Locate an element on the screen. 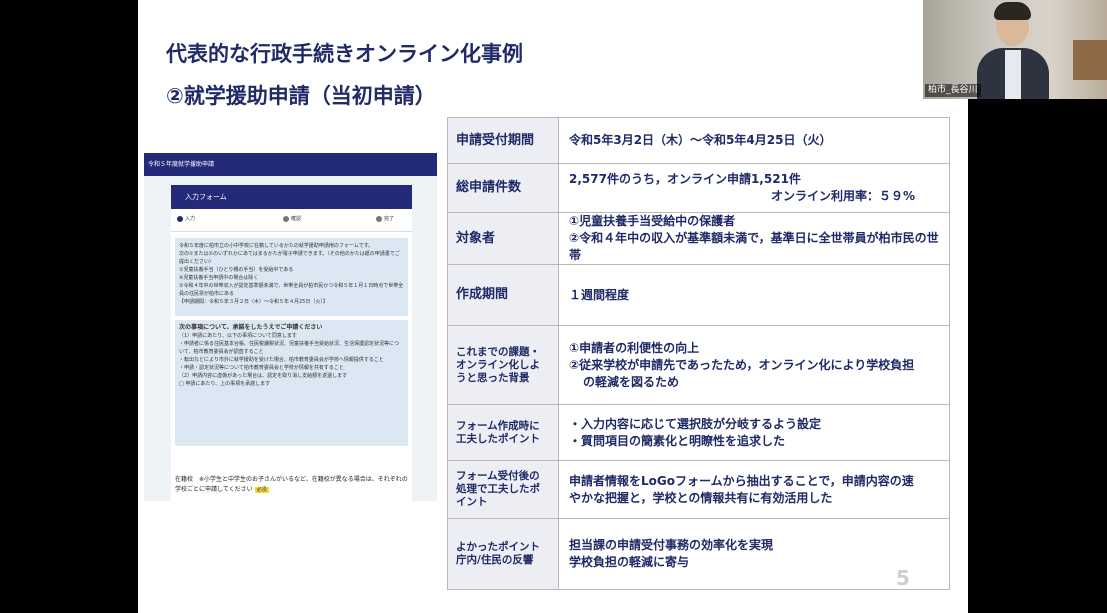 This screenshot has width=1107, height=613. required-badge: 必須 is located at coordinates (261, 490).